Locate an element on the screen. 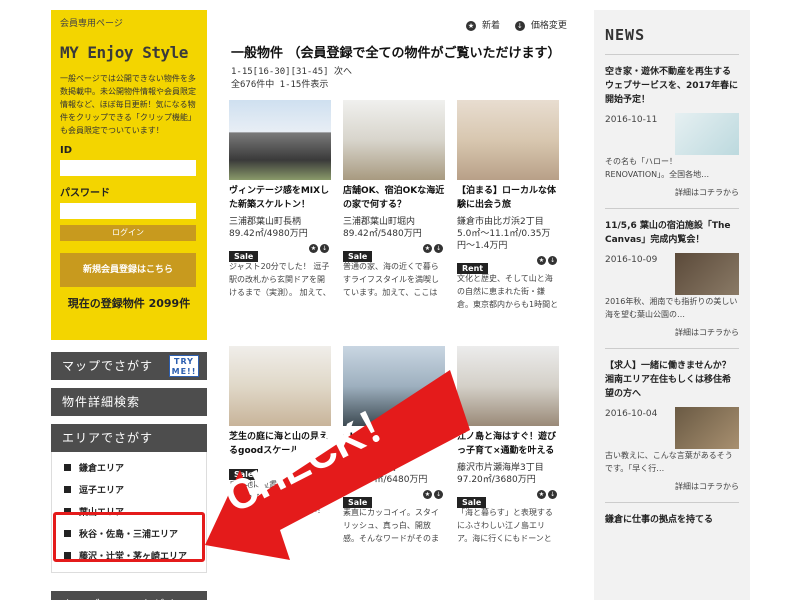 This screenshot has width=800, height=600. category-search-button: カテゴリーでさがす is located at coordinates (129, 595).